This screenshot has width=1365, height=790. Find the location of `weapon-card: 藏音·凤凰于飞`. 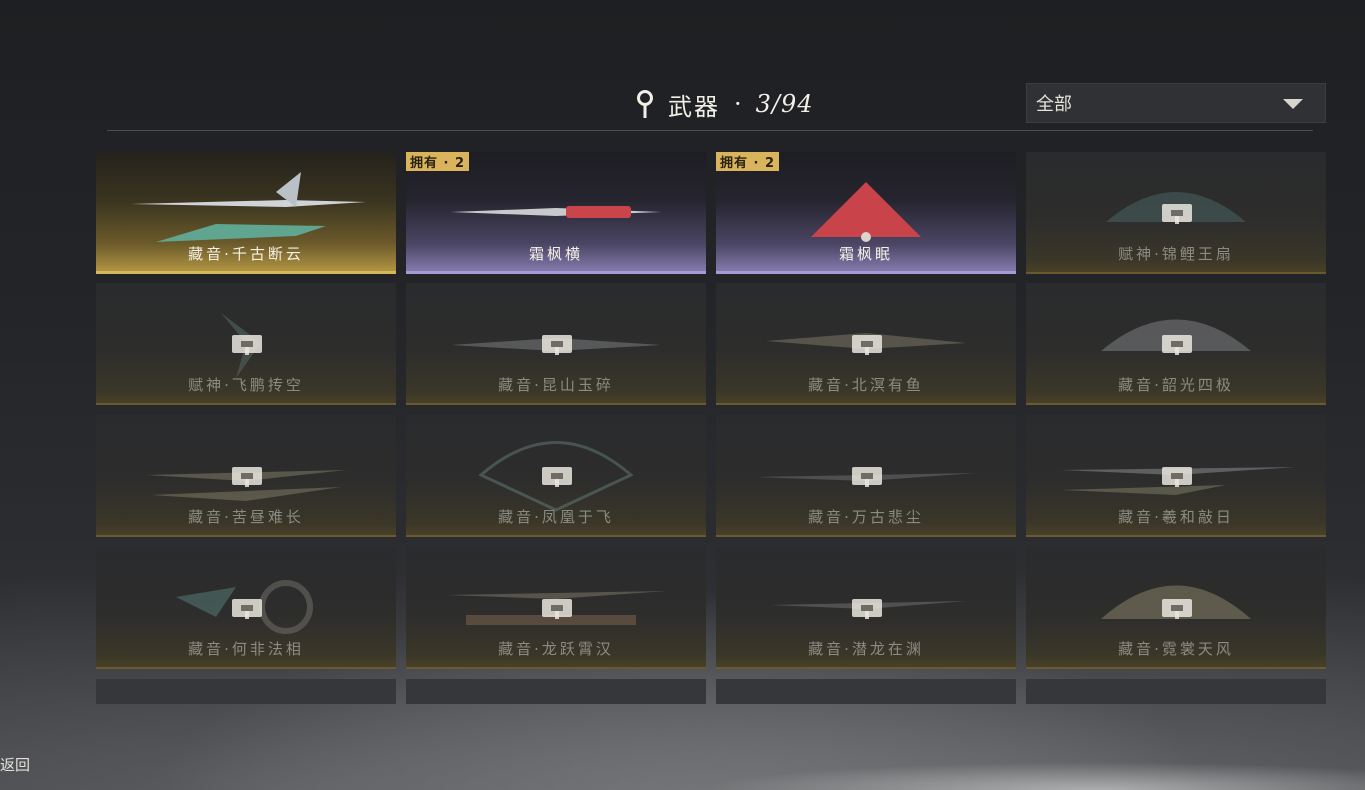

weapon-card: 藏音·凤凰于飞 is located at coordinates (556, 476).